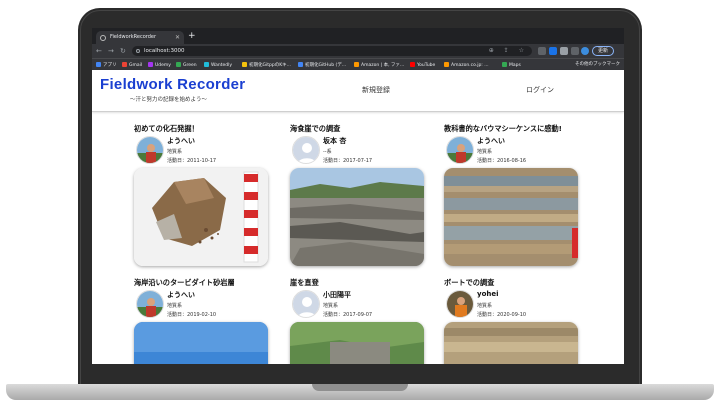  I want to click on site-tagline: 〜汗と努力の記録を始めよう〜, so click(169, 100).